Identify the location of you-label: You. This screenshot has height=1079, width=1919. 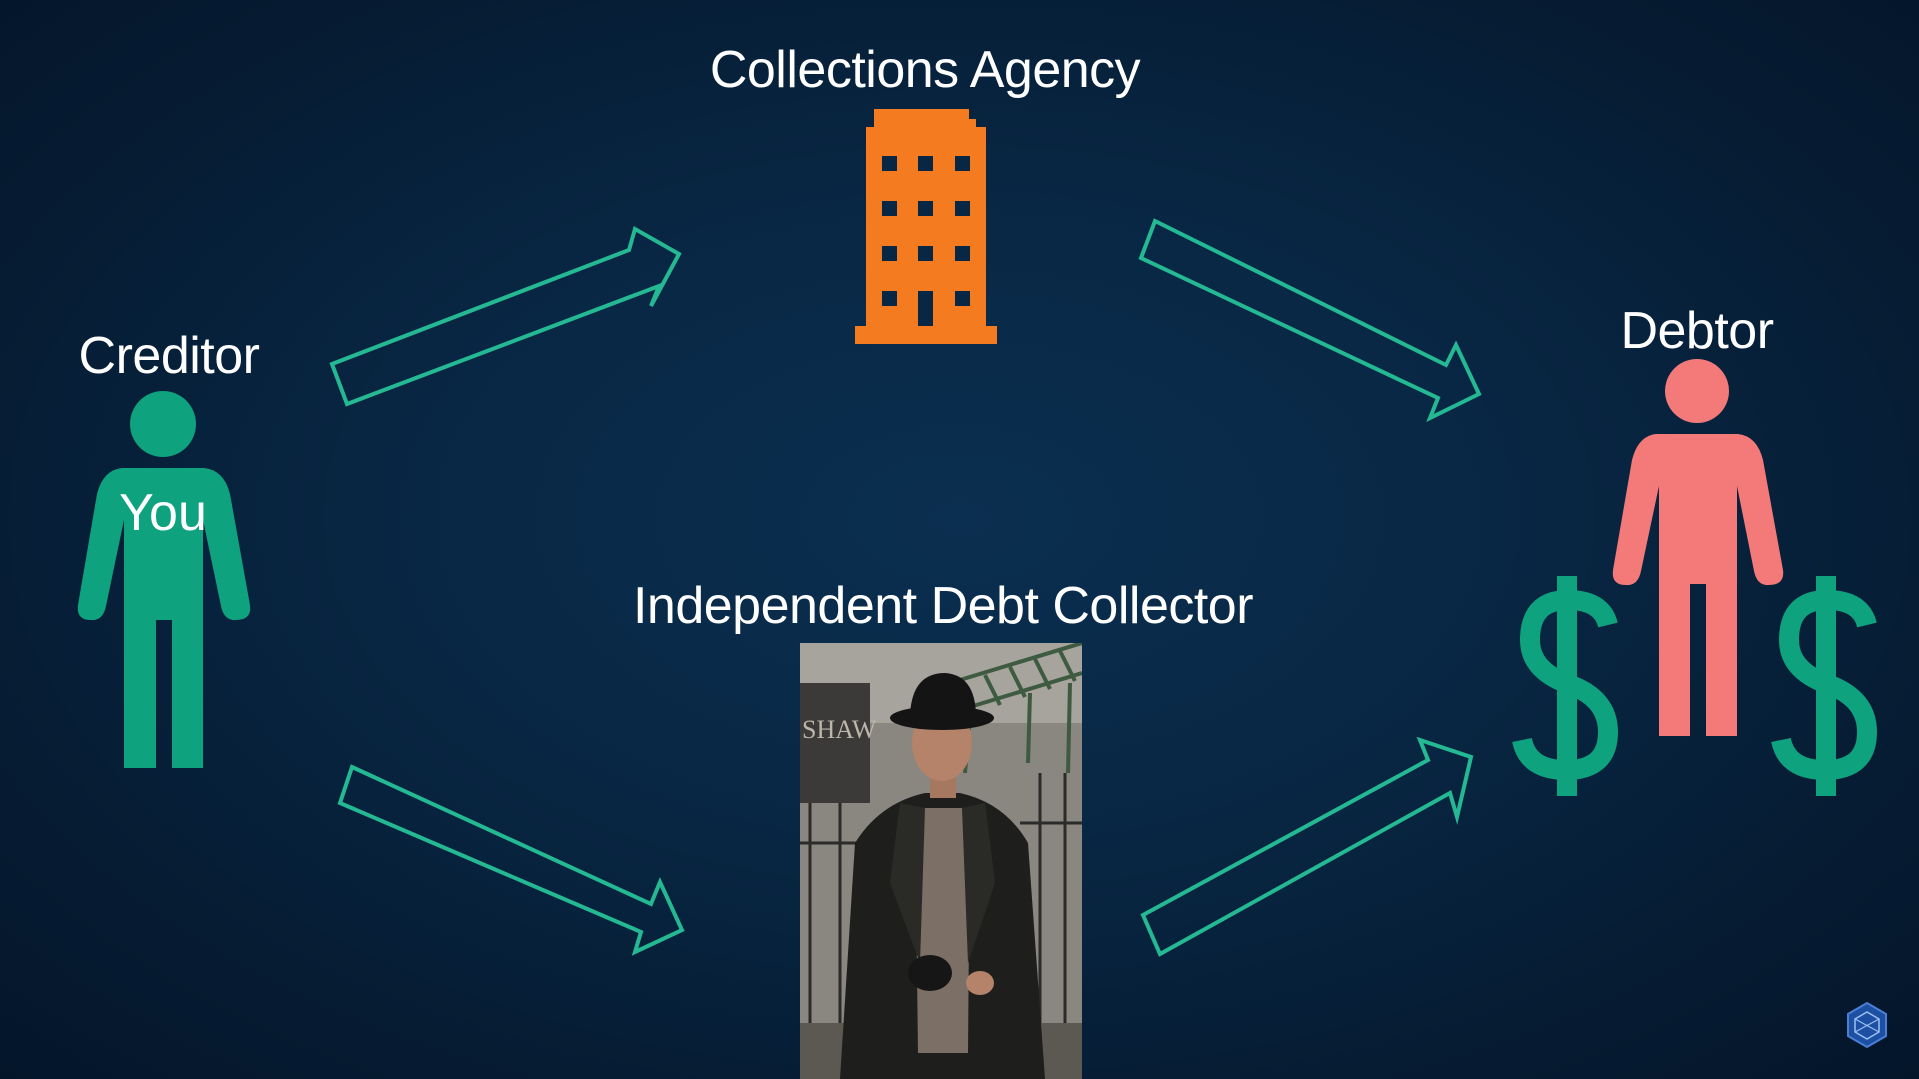
(163, 513).